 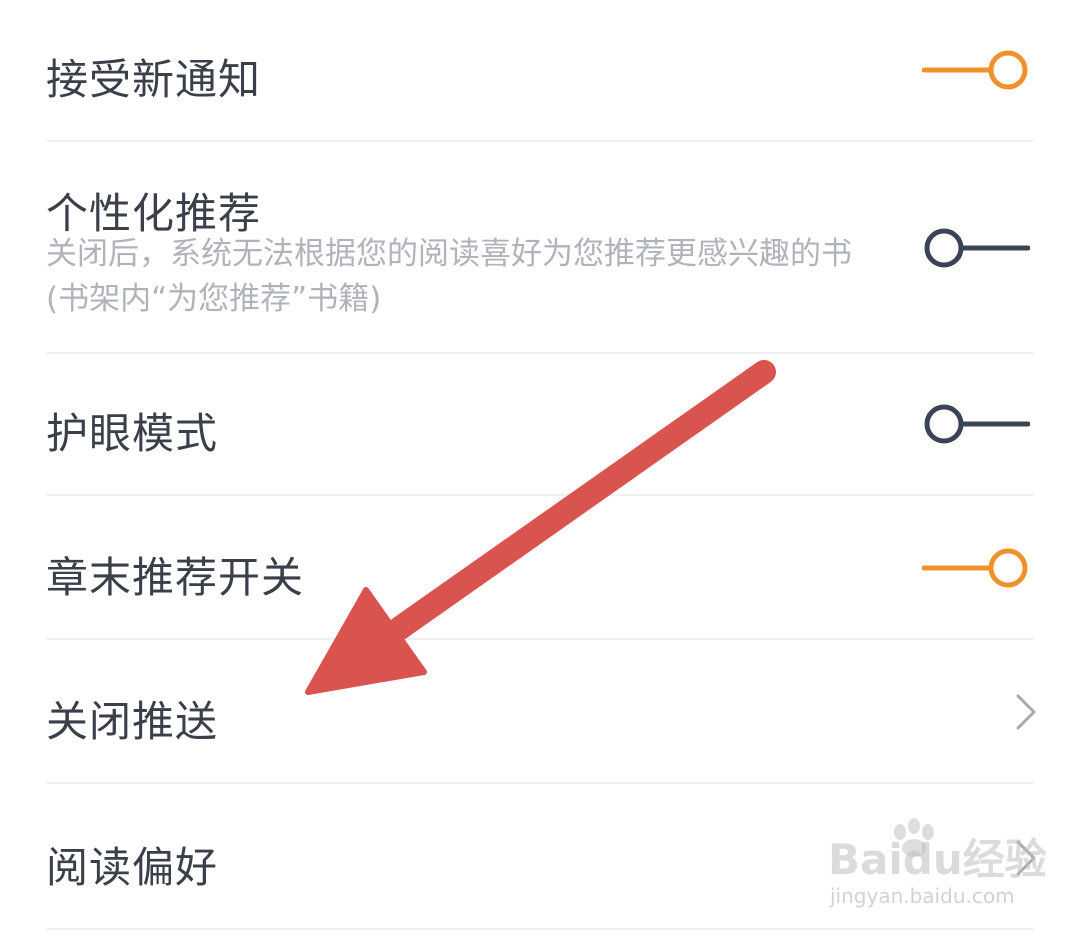 What do you see at coordinates (922, 896) in the screenshot?
I see `watermark-url-text: jingyan.baidu.com` at bounding box center [922, 896].